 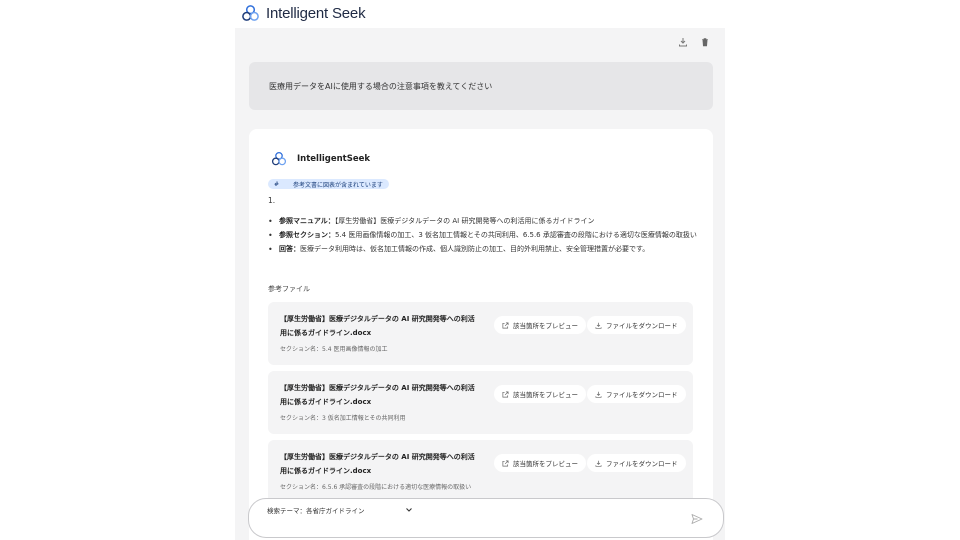 What do you see at coordinates (381, 86) in the screenshot?
I see `user-message-text: 医療用データをAIに使用する場合の注意事項を教えてください` at bounding box center [381, 86].